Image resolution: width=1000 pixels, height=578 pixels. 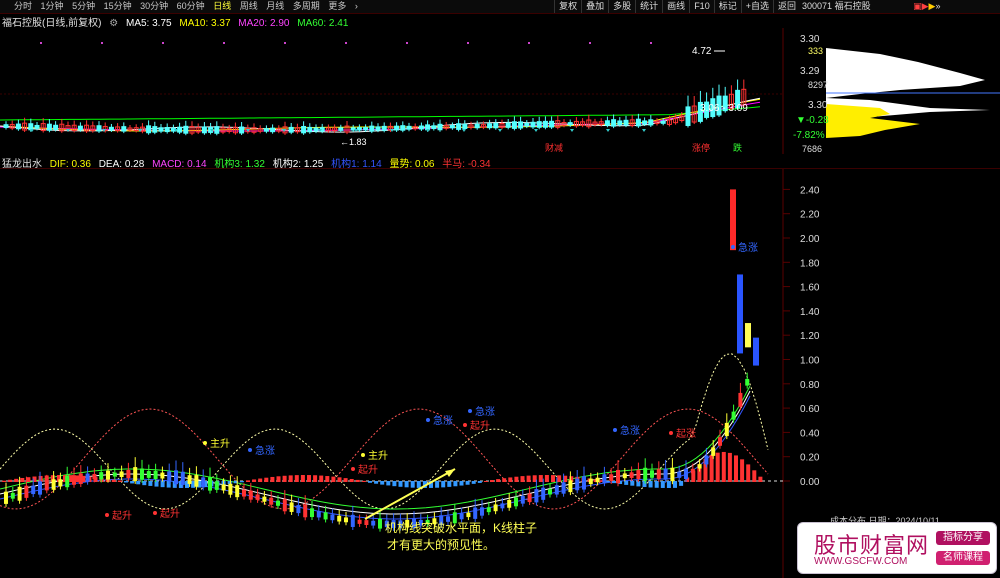 I want to click on annotation-line2: 才有更大的预见性。, so click(x=441, y=544).